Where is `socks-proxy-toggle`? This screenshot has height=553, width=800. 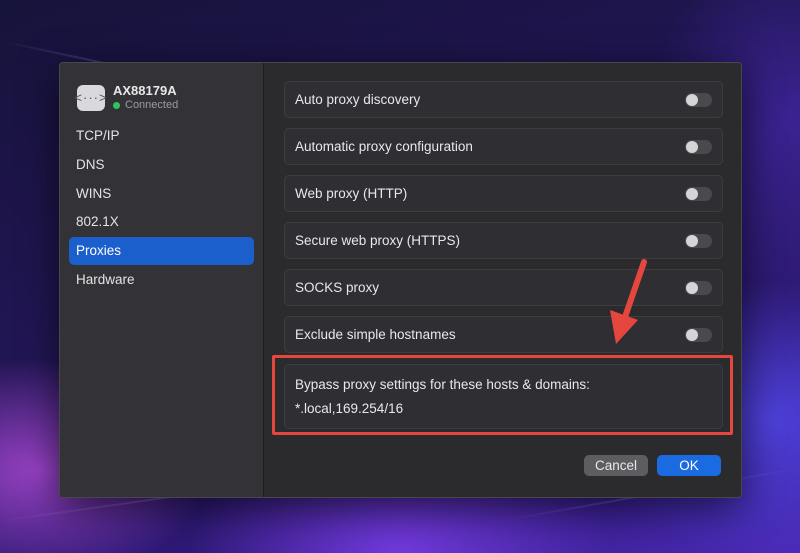
socks-proxy-toggle is located at coordinates (698, 288).